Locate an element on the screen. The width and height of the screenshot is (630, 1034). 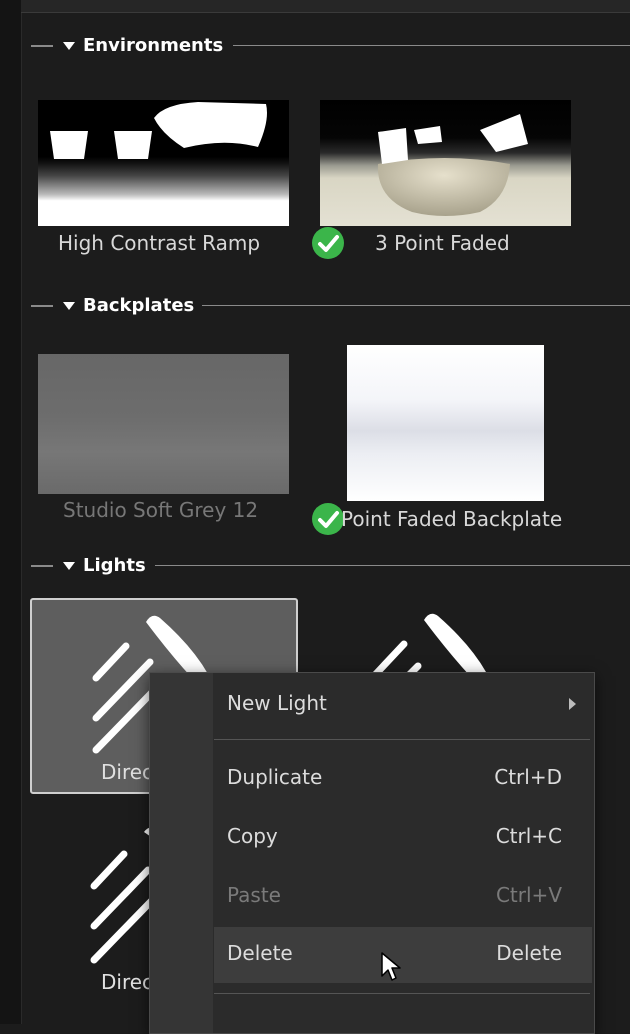
menu-item-shortcut: Ctrl+V is located at coordinates (528, 895).